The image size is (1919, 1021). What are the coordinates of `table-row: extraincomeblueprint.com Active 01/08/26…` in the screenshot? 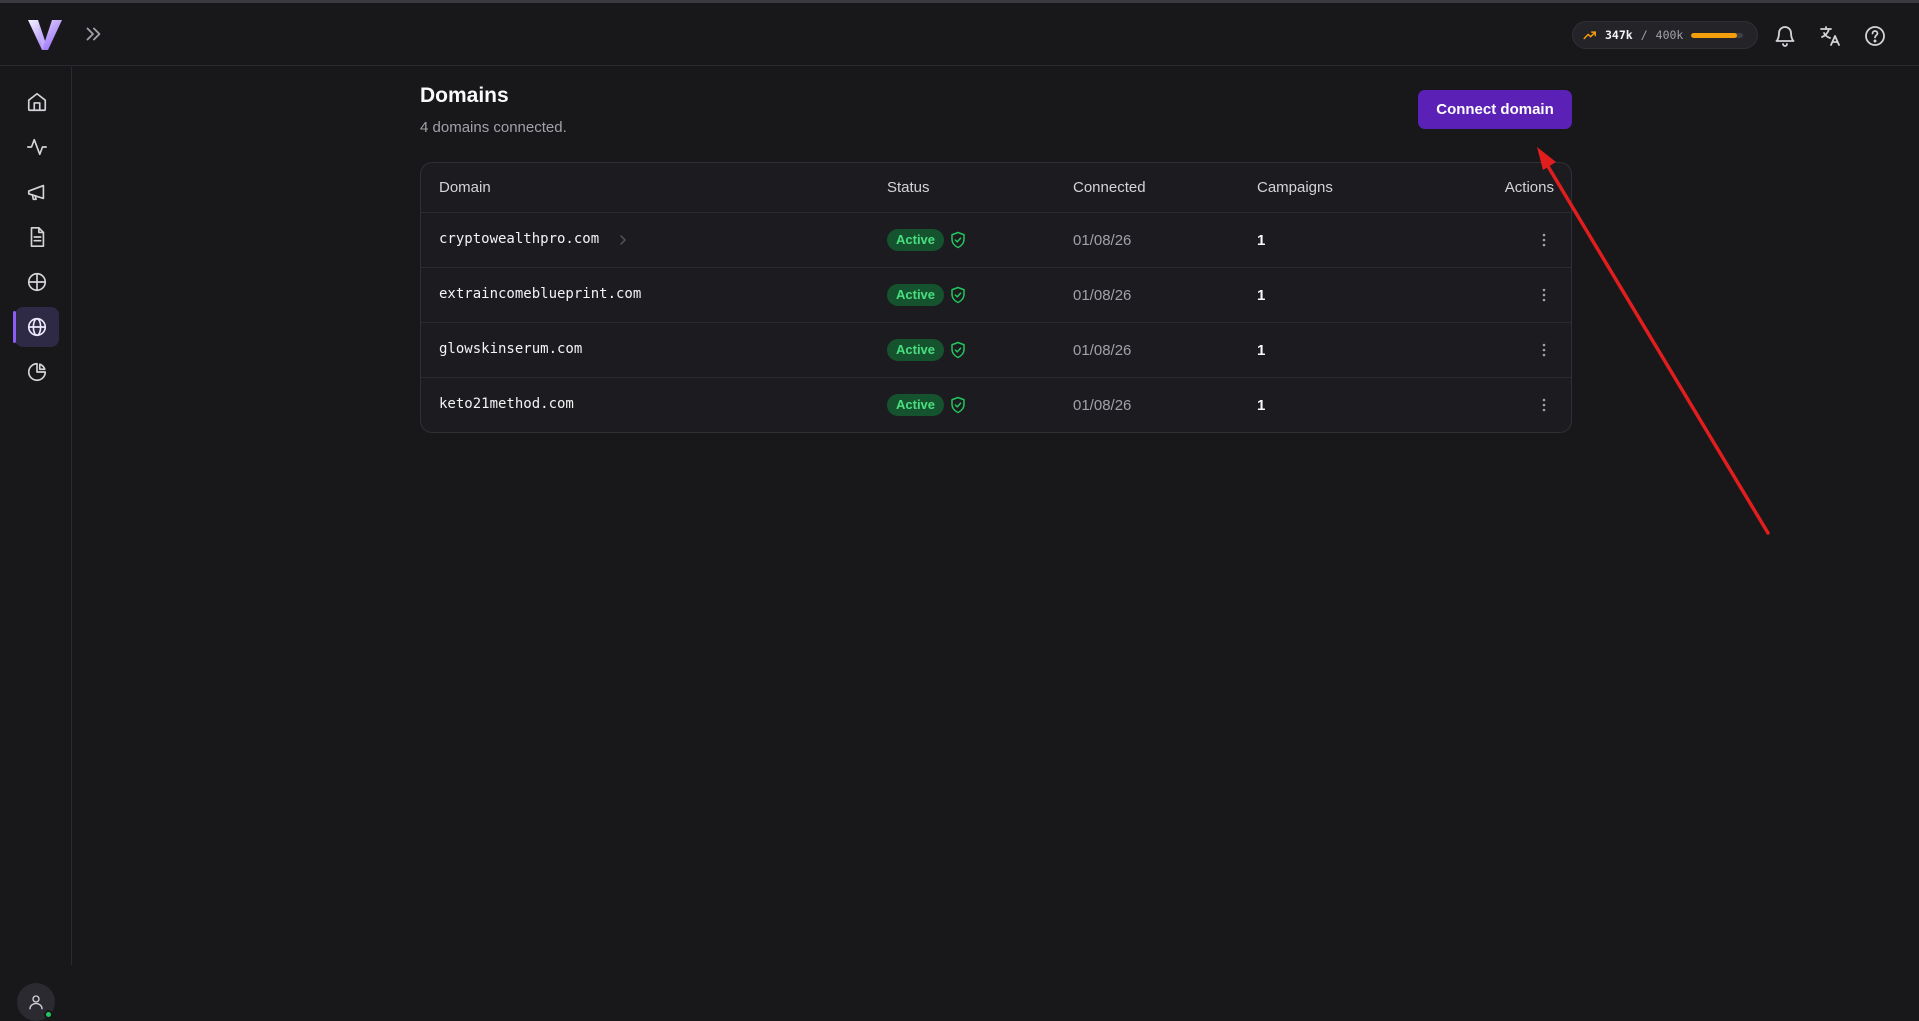 It's located at (996, 295).